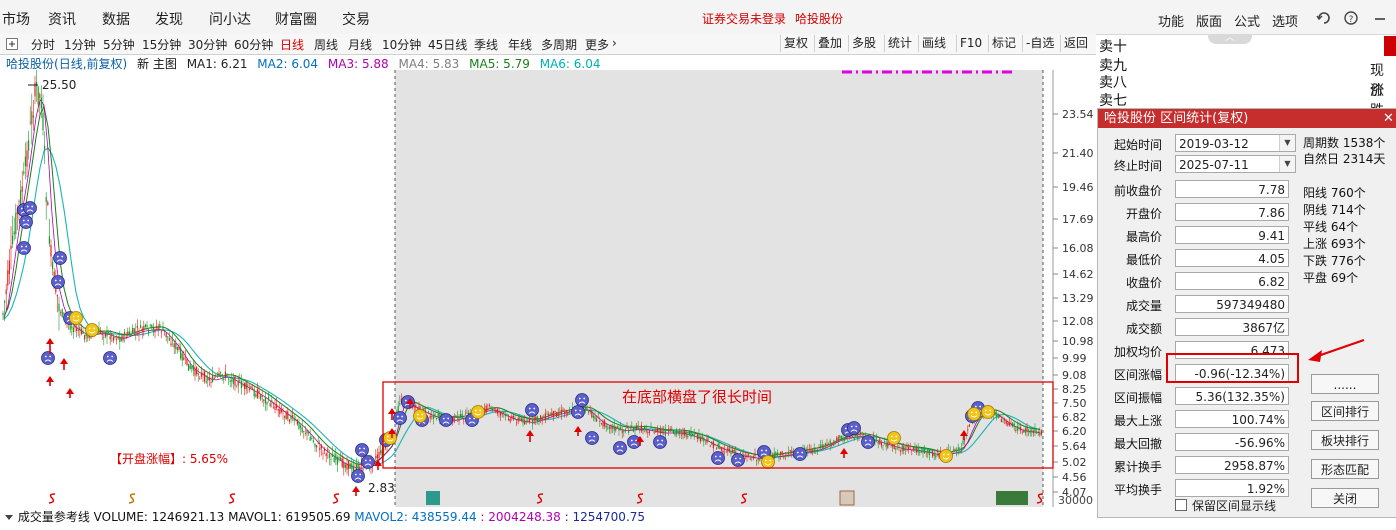  I want to click on btn-multi-stock: 多股, so click(863, 43).